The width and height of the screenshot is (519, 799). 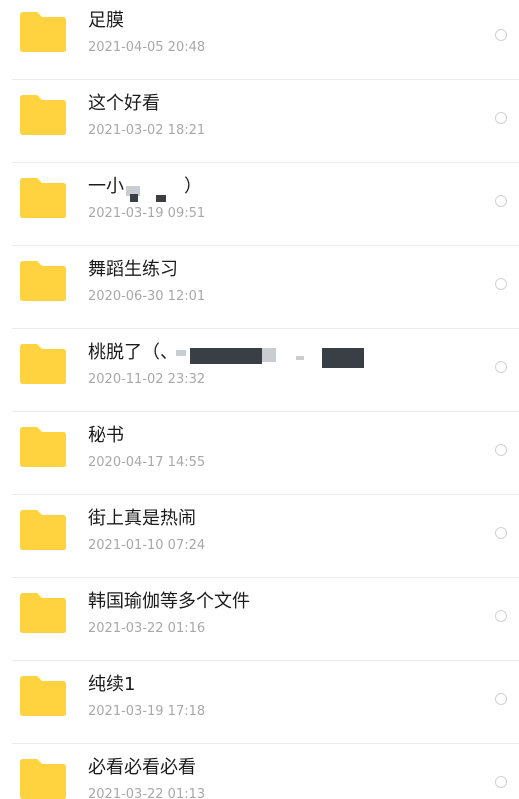 I want to click on folder-name-suffix: ）, so click(x=193, y=186).